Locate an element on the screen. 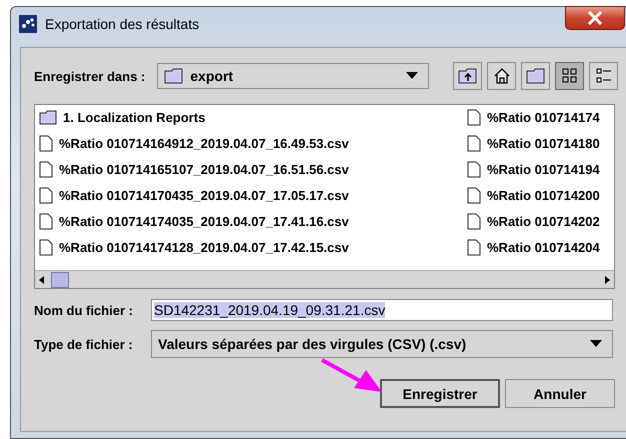 Image resolution: width=626 pixels, height=439 pixels. folder-item: 1. Localization Reports is located at coordinates (253, 117).